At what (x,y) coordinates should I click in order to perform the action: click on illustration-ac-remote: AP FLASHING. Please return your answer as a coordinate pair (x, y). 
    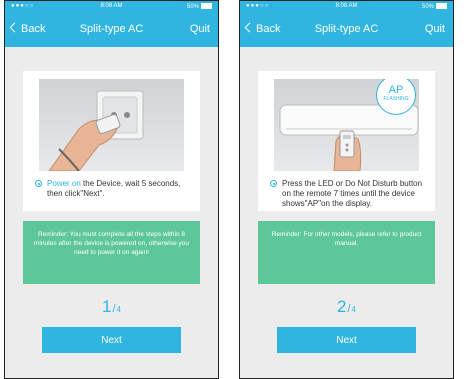
    Looking at the image, I should click on (346, 125).